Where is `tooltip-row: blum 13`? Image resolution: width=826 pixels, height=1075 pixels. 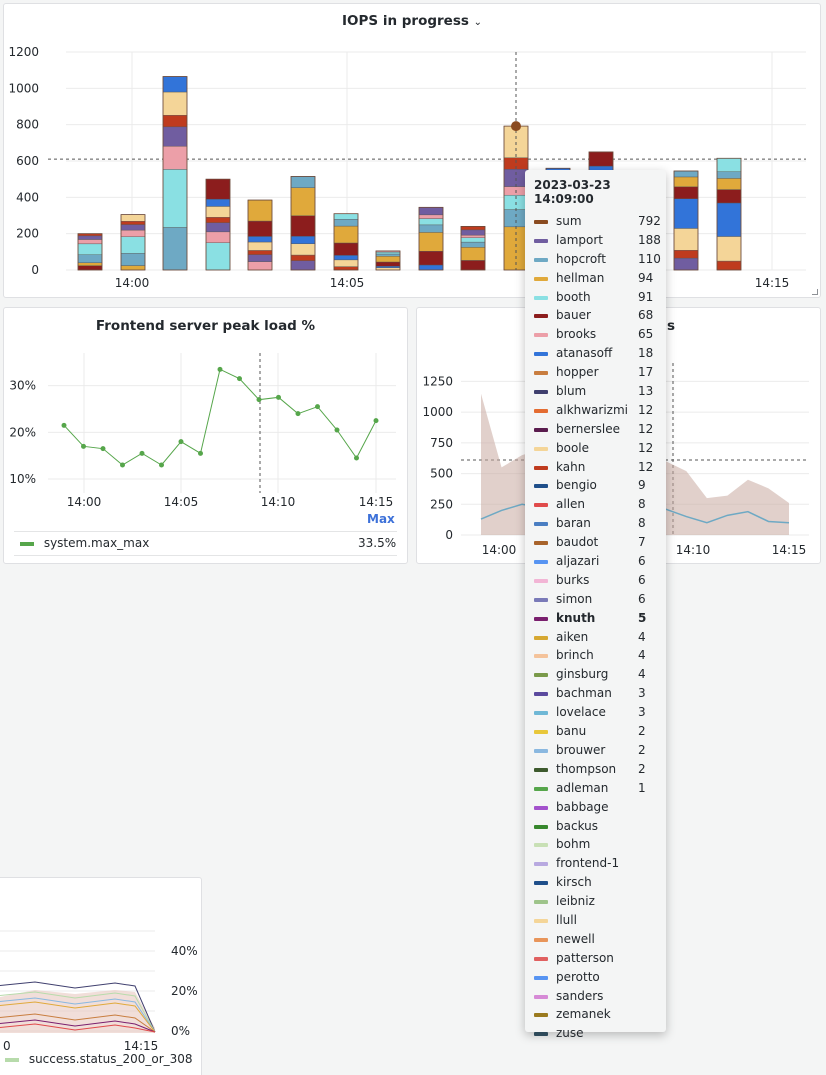 tooltip-row: blum 13 is located at coordinates (595, 391).